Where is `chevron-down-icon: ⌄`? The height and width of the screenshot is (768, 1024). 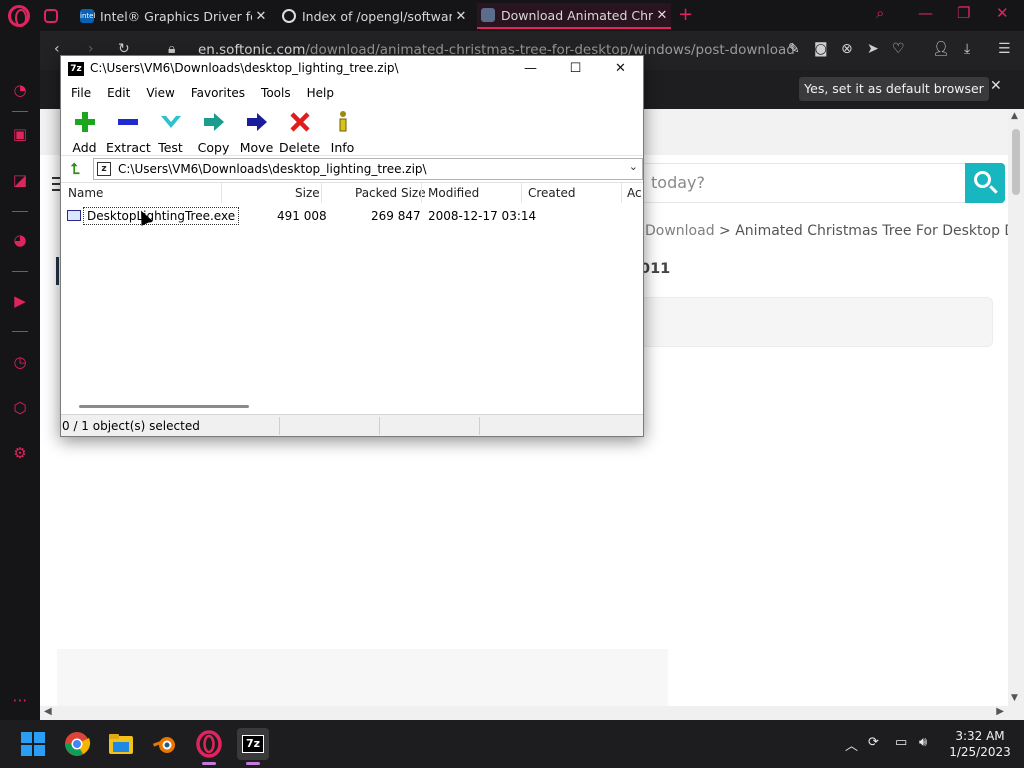 chevron-down-icon: ⌄ is located at coordinates (633, 166).